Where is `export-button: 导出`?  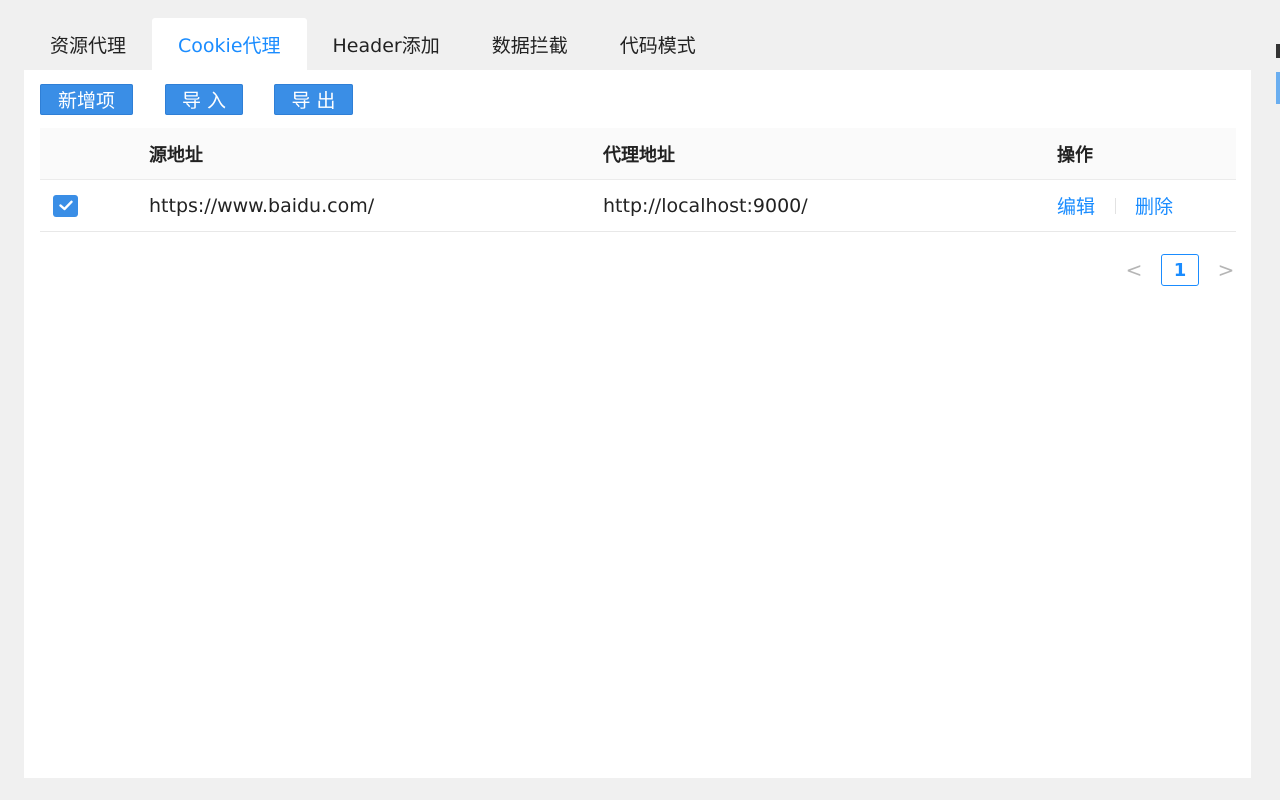 export-button: 导出 is located at coordinates (313, 99).